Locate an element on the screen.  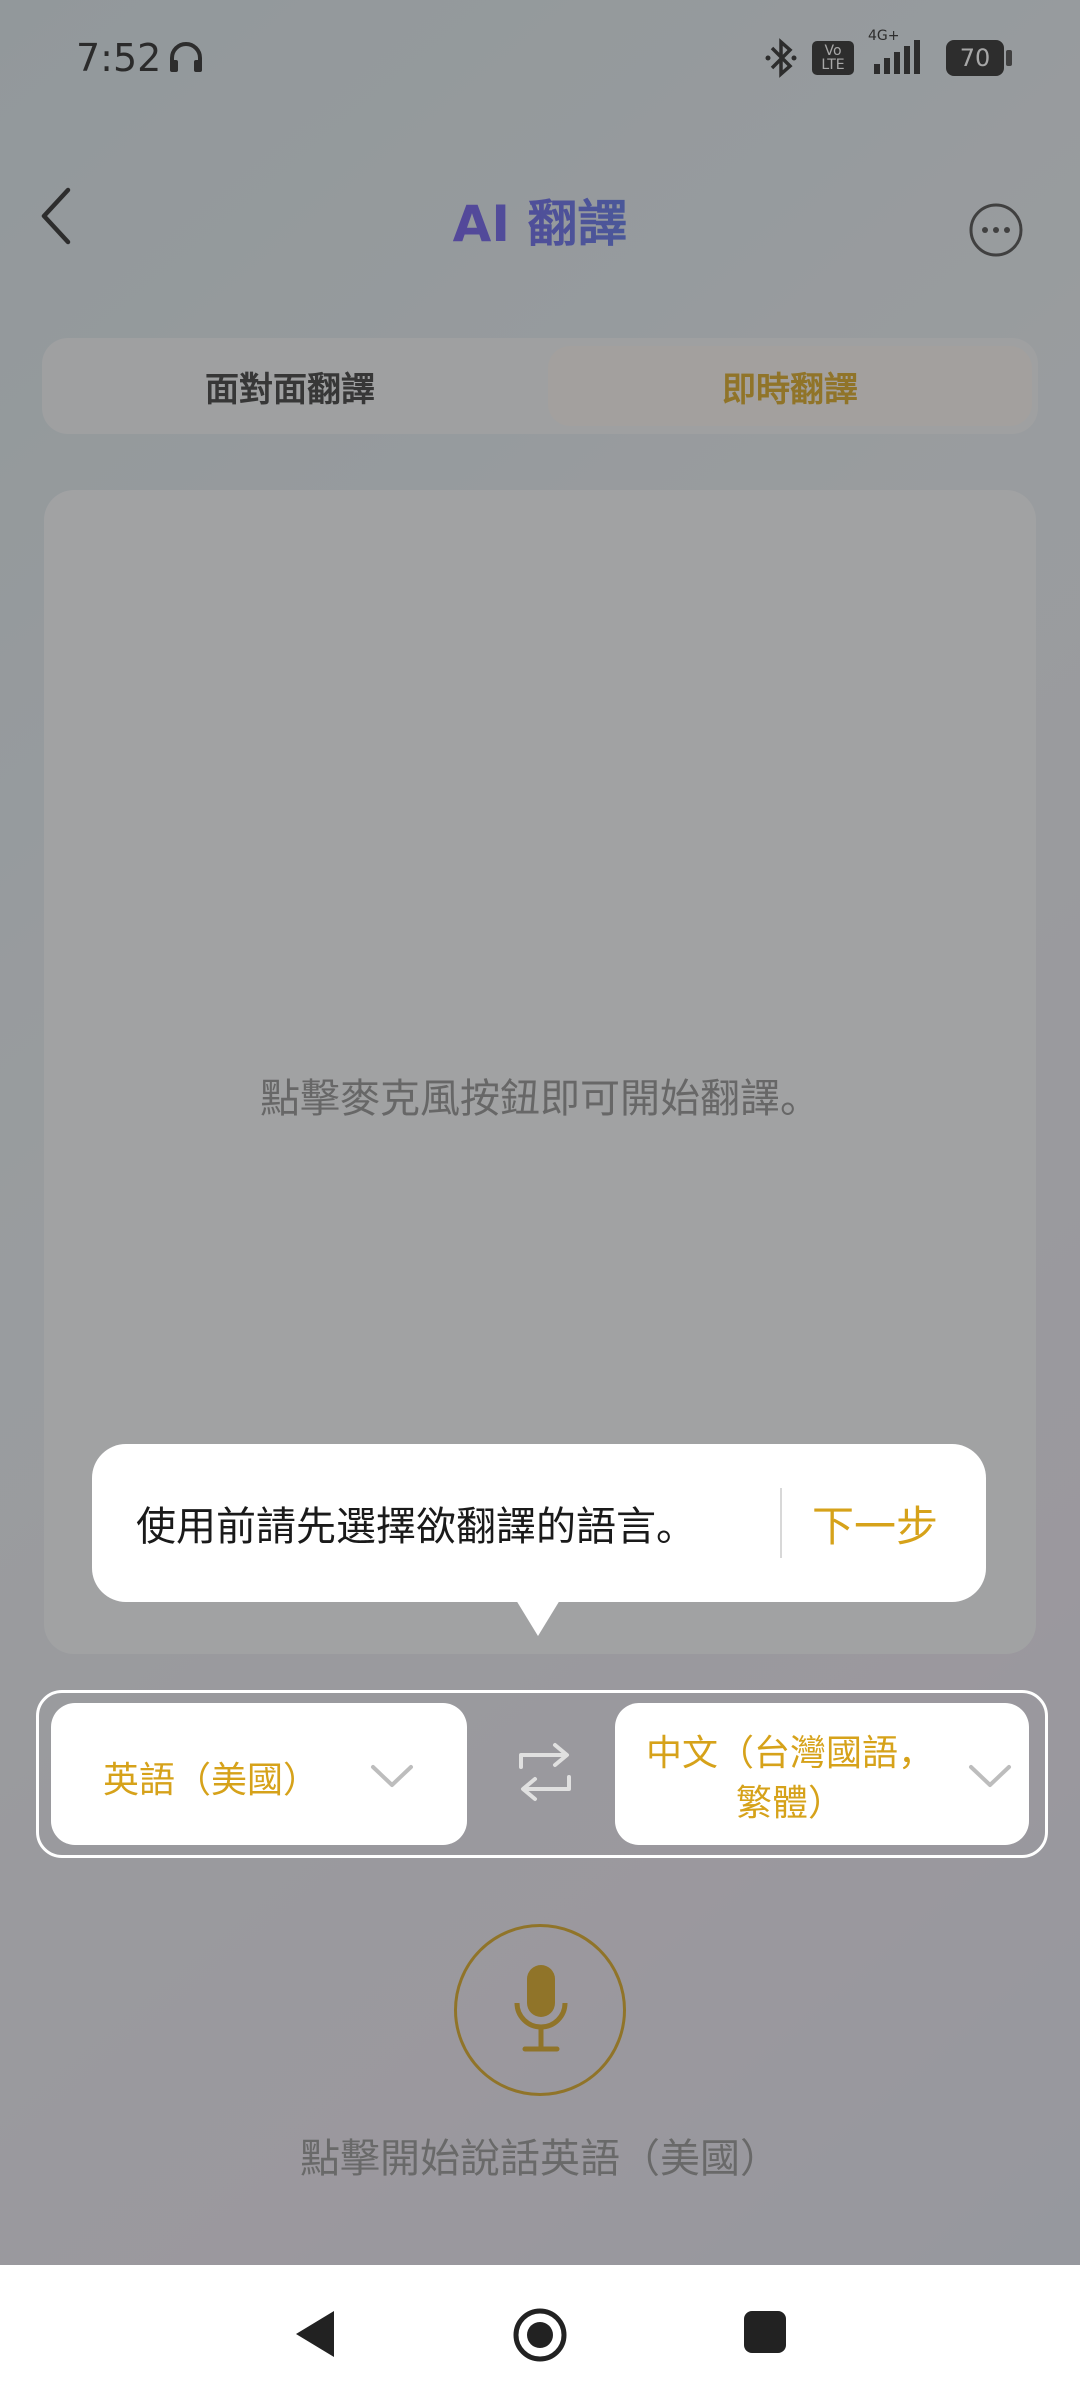
source-language-select: 英語（美國） is located at coordinates (259, 1774).